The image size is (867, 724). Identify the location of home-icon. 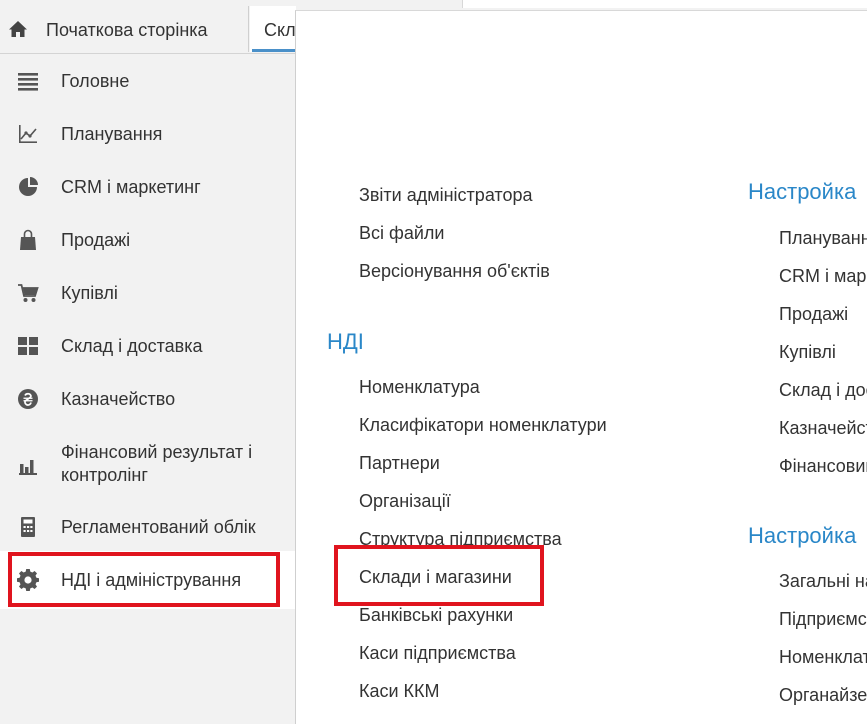
(18, 29).